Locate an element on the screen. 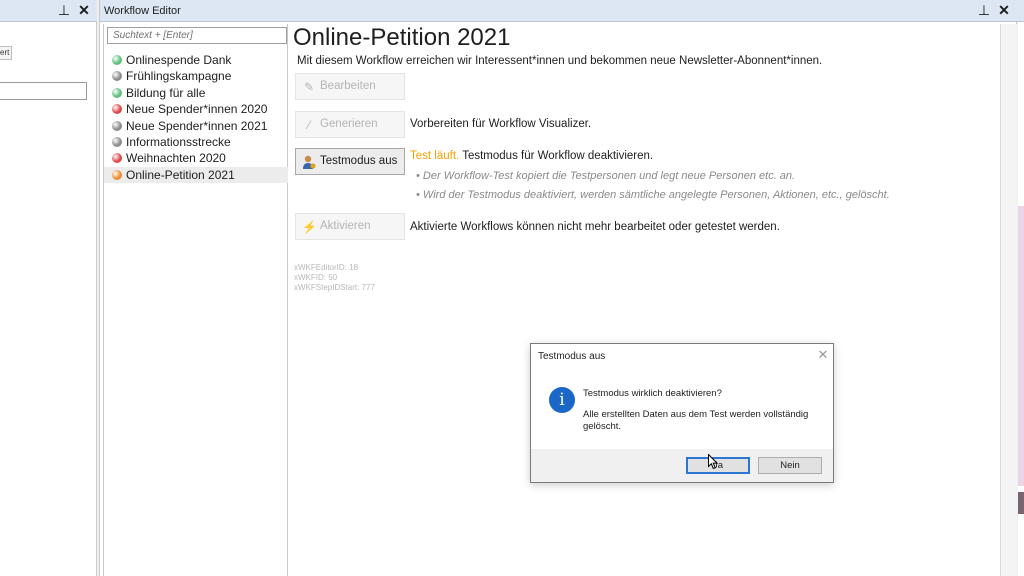 The image size is (1024, 576). user-test-icon is located at coordinates (309, 162).